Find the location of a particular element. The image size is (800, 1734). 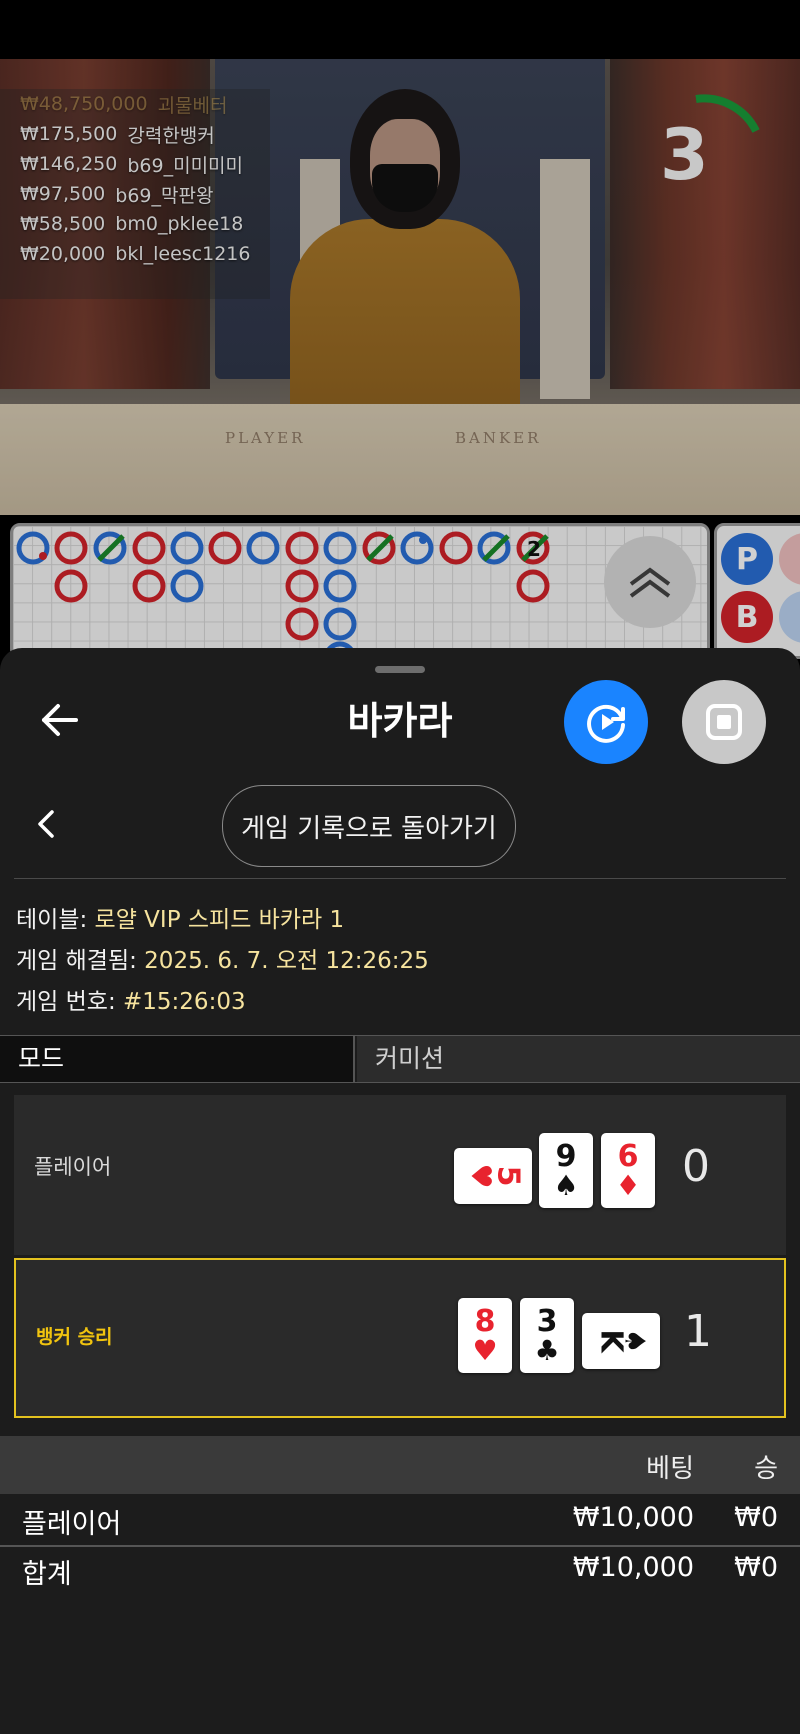

win-column-header: 승 is located at coordinates (766, 1469).